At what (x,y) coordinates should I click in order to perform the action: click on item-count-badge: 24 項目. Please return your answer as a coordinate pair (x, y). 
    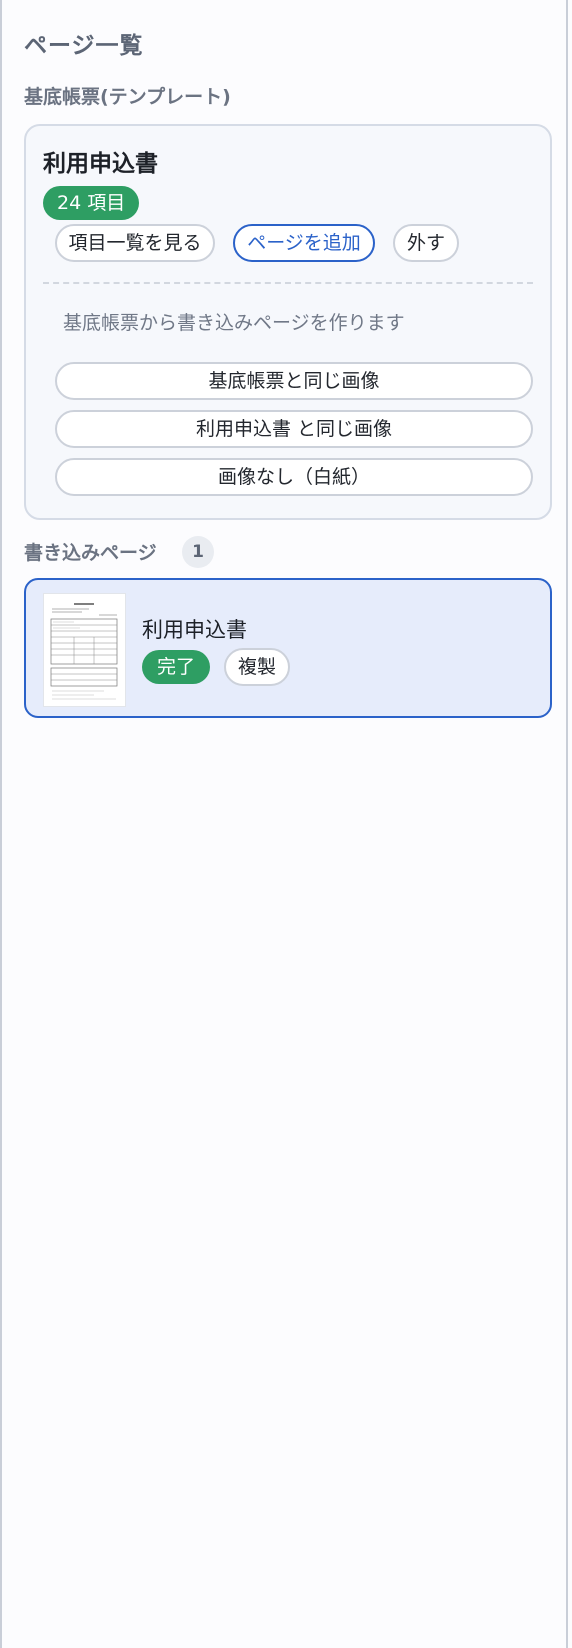
    Looking at the image, I should click on (91, 203).